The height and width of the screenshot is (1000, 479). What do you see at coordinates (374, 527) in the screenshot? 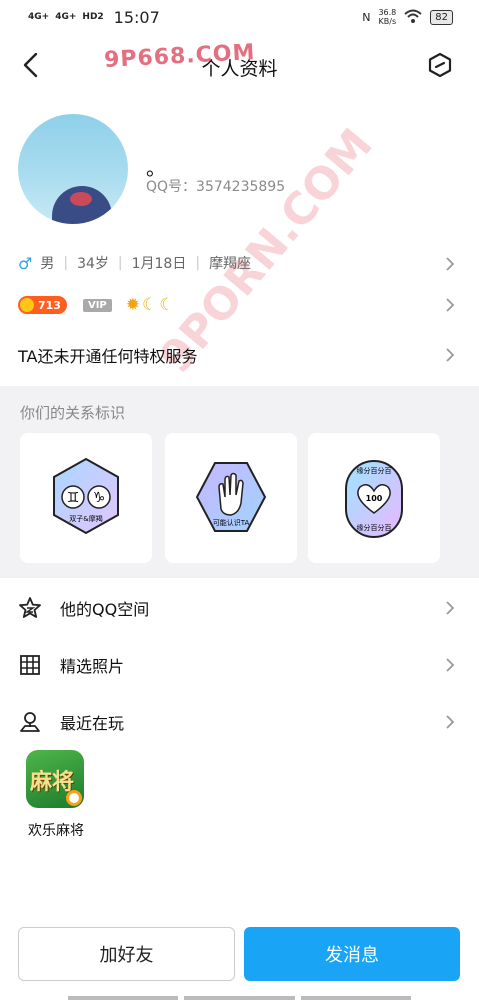
I see `fate-label-bottom: 缘分百分百` at bounding box center [374, 527].